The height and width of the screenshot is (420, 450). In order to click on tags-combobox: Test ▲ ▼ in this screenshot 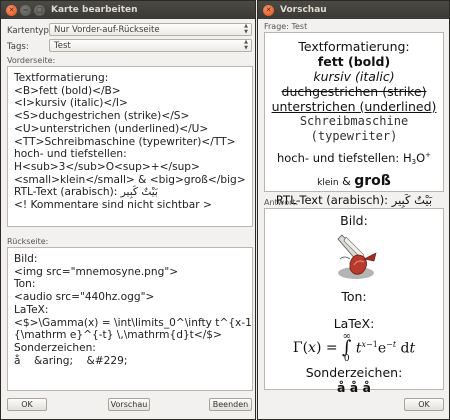, I will do `click(150, 45)`.